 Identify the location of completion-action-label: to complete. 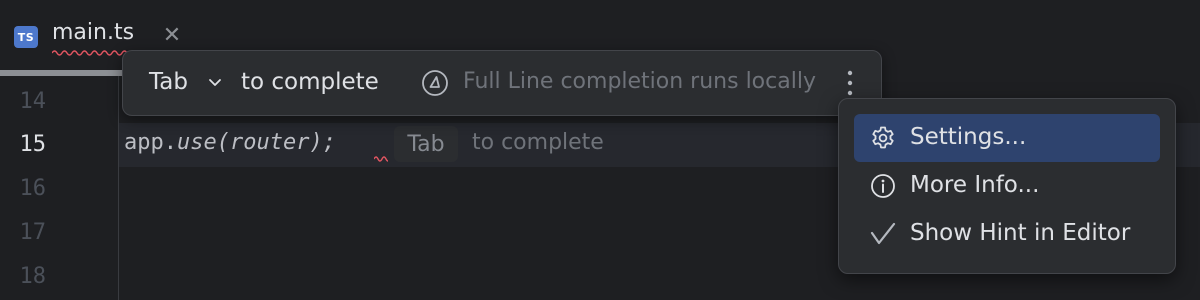
(310, 82).